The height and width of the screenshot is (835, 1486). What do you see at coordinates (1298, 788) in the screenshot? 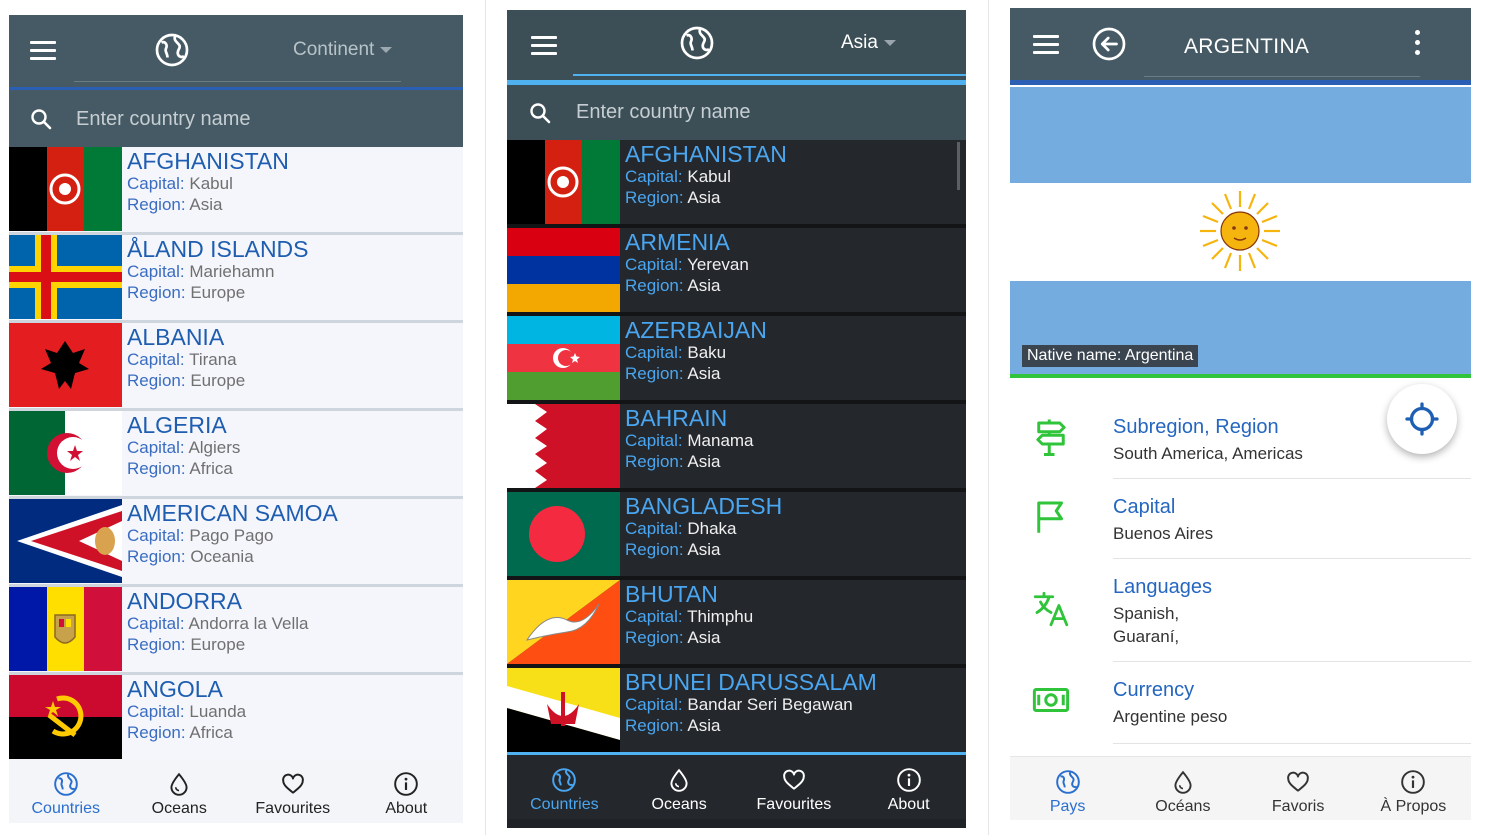
I see `tab-favourites: Favoris` at bounding box center [1298, 788].